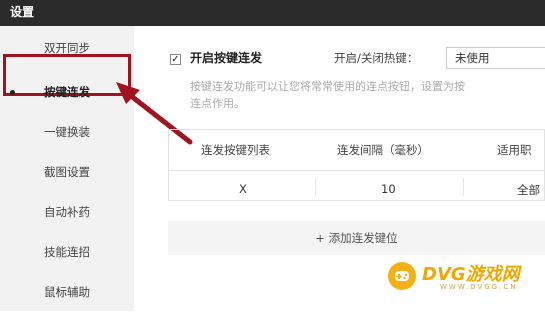 This screenshot has height=312, width=545. What do you see at coordinates (464, 278) in the screenshot?
I see `site-watermark: DVG游戏网 WWW.DVGG.CN` at bounding box center [464, 278].